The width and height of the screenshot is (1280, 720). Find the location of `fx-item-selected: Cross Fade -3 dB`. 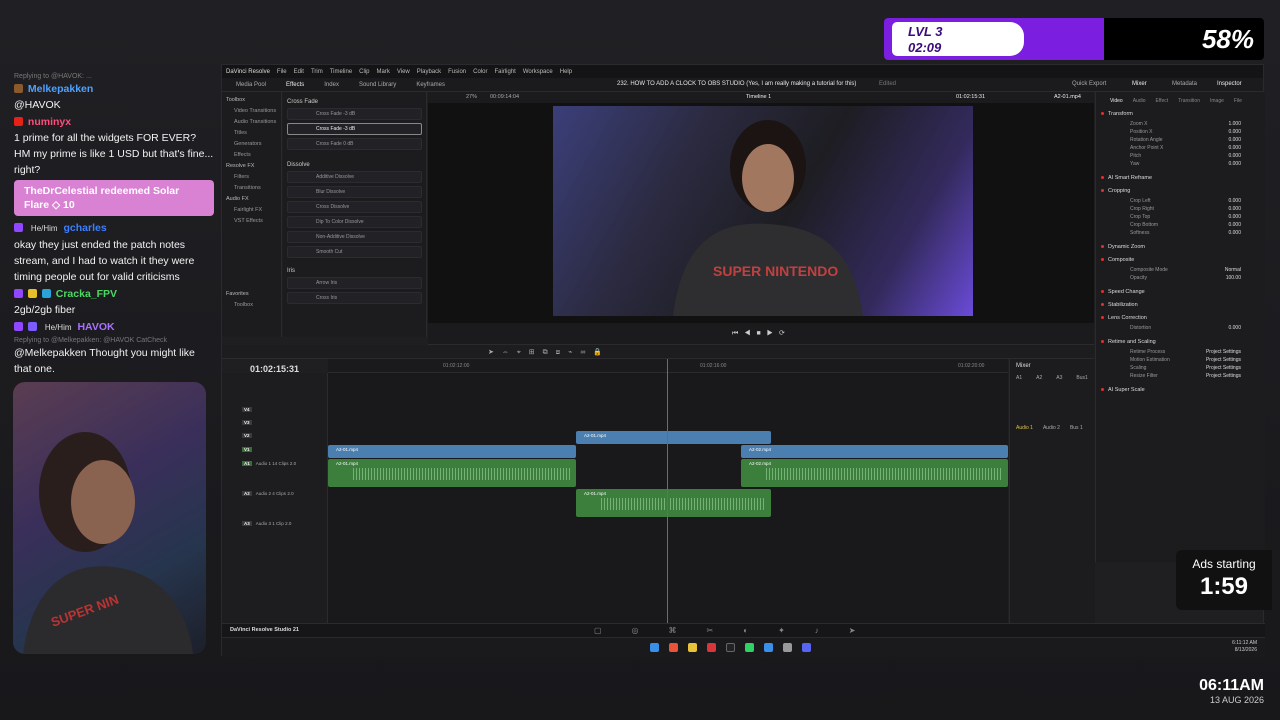

fx-item-selected: Cross Fade -3 dB is located at coordinates (354, 129).